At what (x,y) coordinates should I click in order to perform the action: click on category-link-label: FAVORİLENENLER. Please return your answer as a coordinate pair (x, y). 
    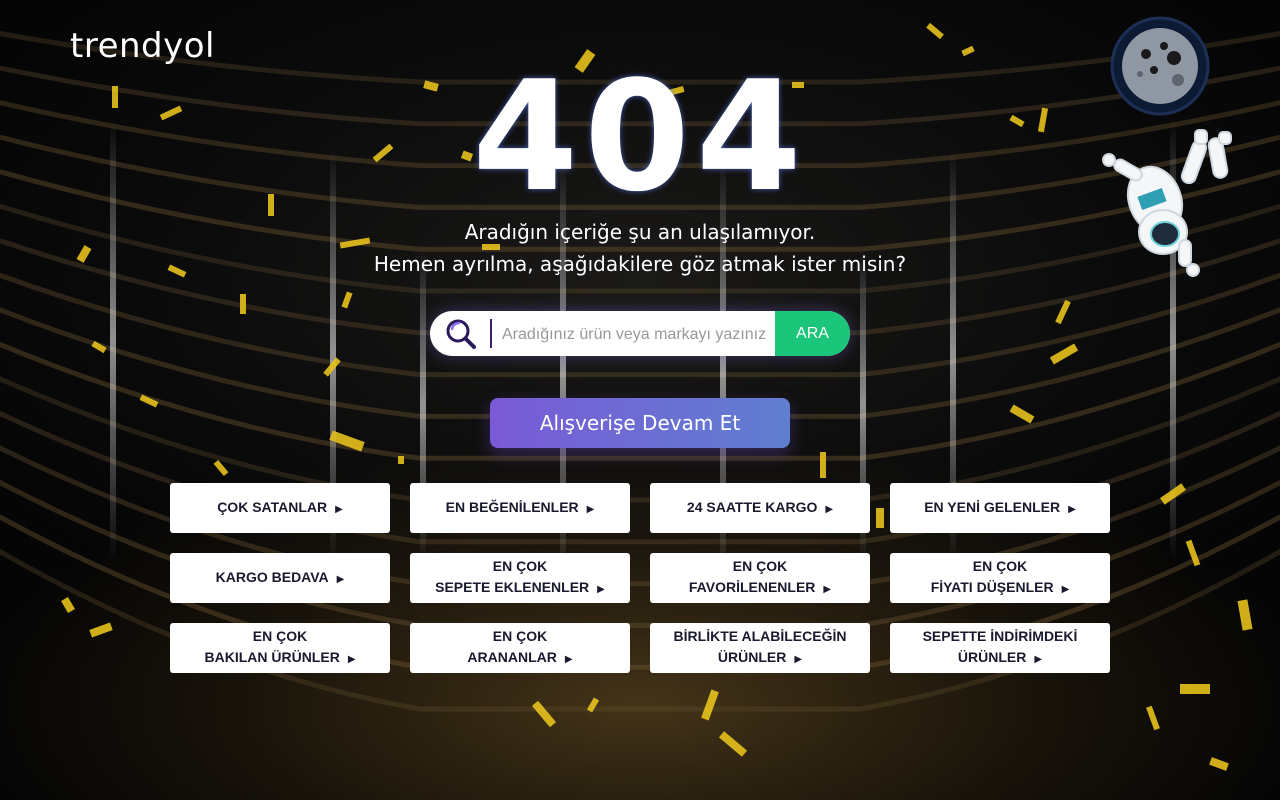
    Looking at the image, I should click on (752, 587).